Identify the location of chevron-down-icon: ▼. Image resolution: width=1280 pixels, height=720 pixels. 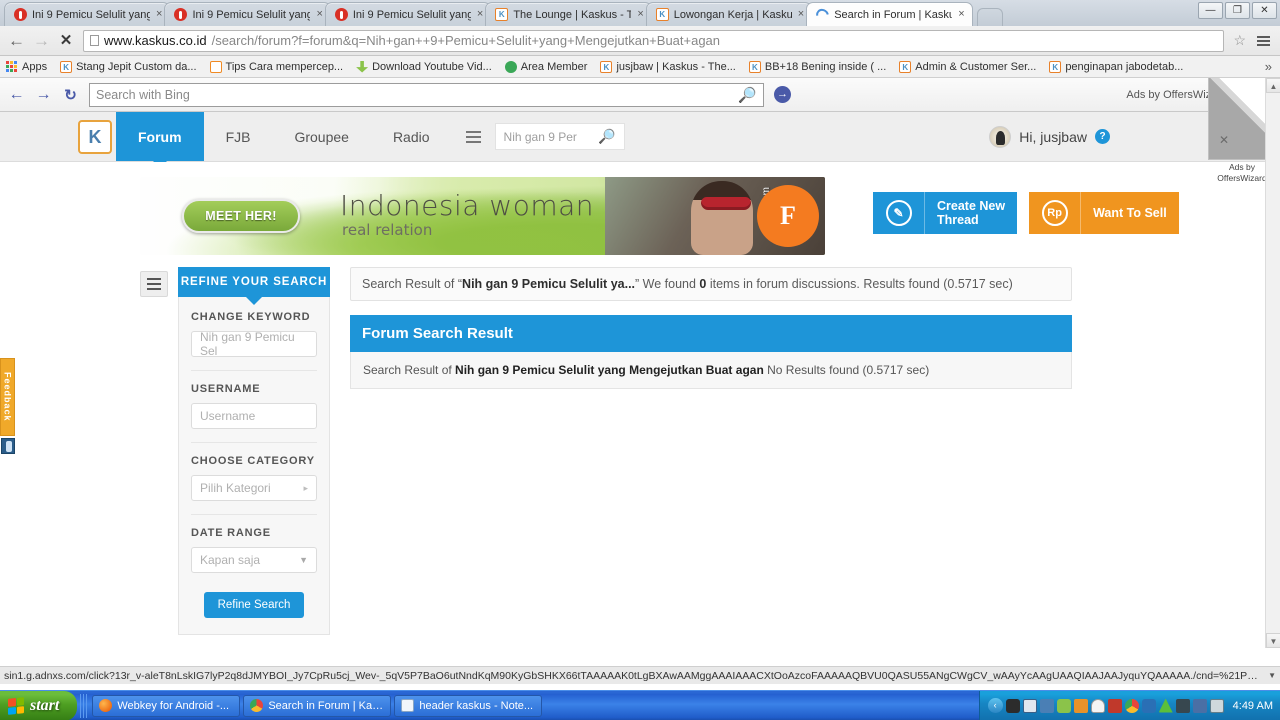
(1270, 675).